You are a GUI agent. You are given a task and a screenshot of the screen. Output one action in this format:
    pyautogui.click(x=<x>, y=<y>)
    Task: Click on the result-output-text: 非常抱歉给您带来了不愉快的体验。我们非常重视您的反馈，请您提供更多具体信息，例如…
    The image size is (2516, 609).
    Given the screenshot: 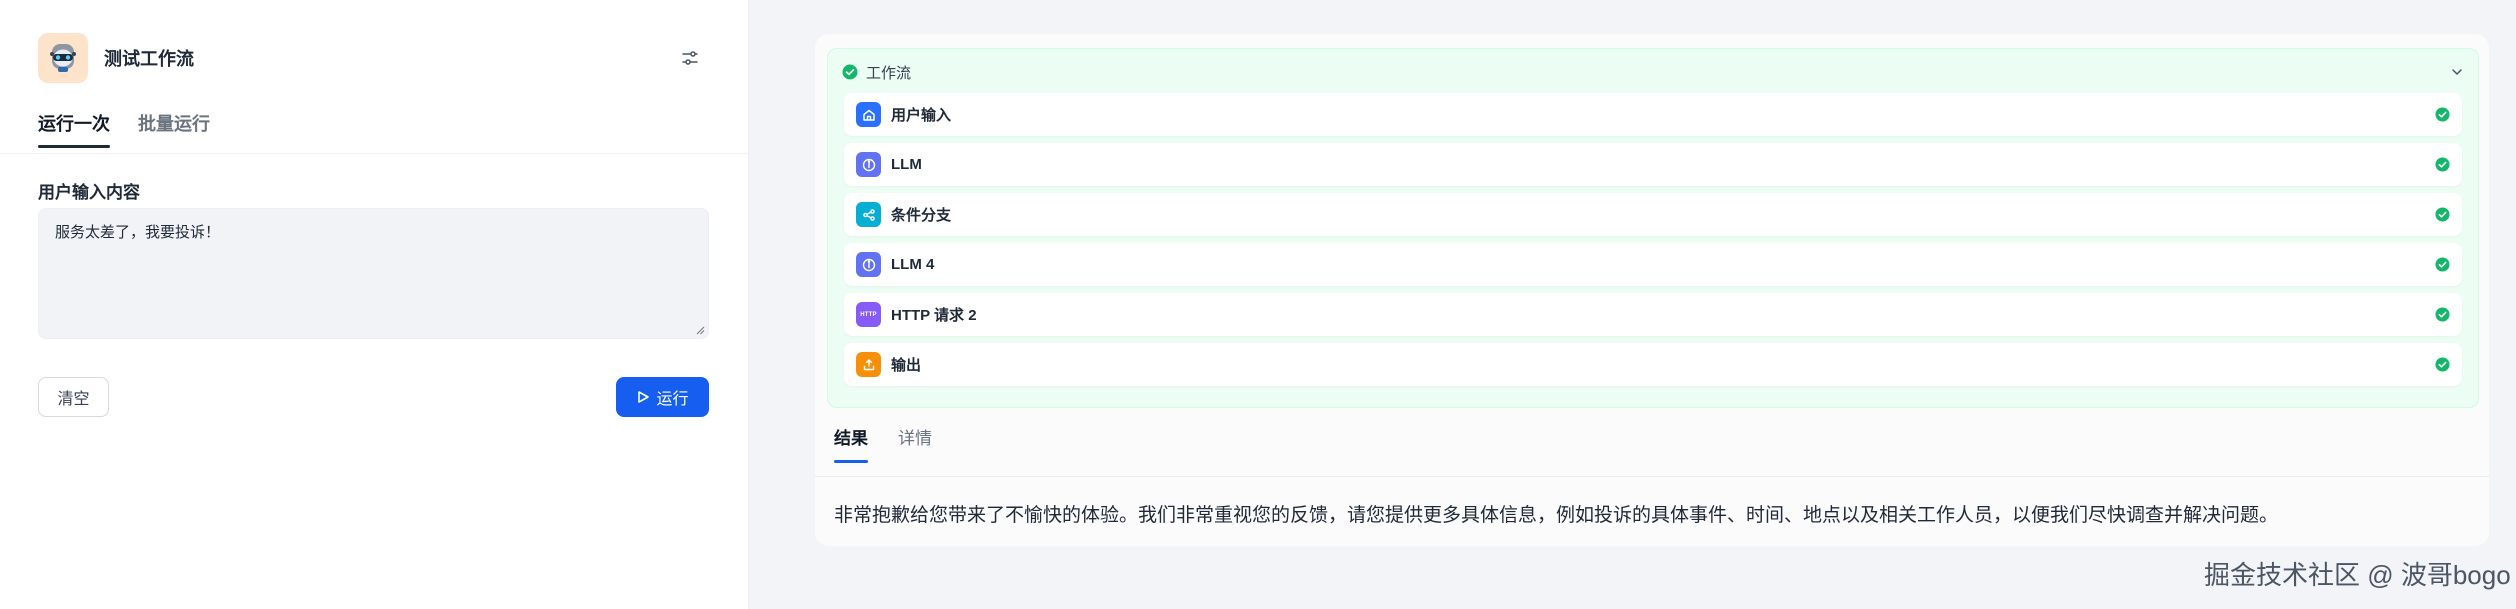 What is the action you would take?
    pyautogui.click(x=1556, y=515)
    